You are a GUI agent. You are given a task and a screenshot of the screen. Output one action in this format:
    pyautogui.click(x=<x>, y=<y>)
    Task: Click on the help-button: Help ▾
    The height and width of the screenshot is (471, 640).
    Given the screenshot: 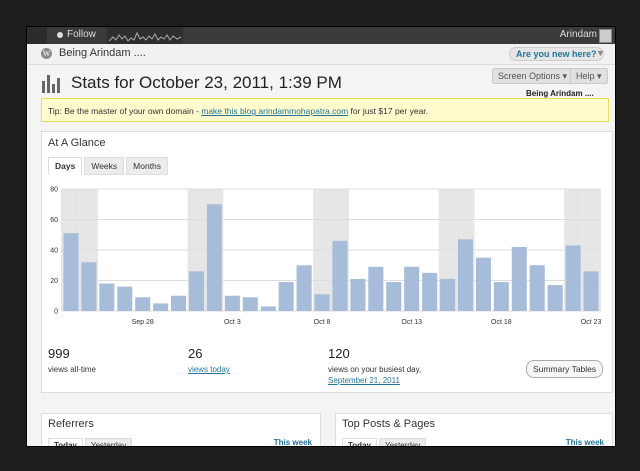 What is the action you would take?
    pyautogui.click(x=589, y=76)
    